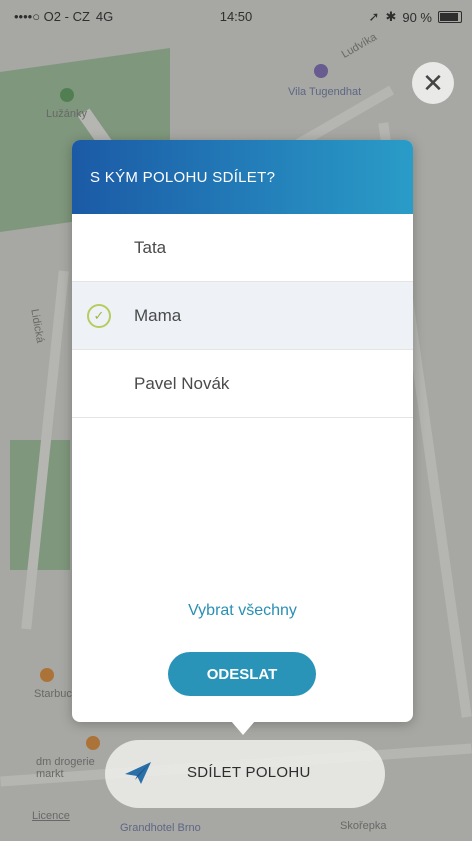  Describe the element at coordinates (183, 177) in the screenshot. I see `dialog-title: S KÝM POLOHU SDÍLET?` at that location.